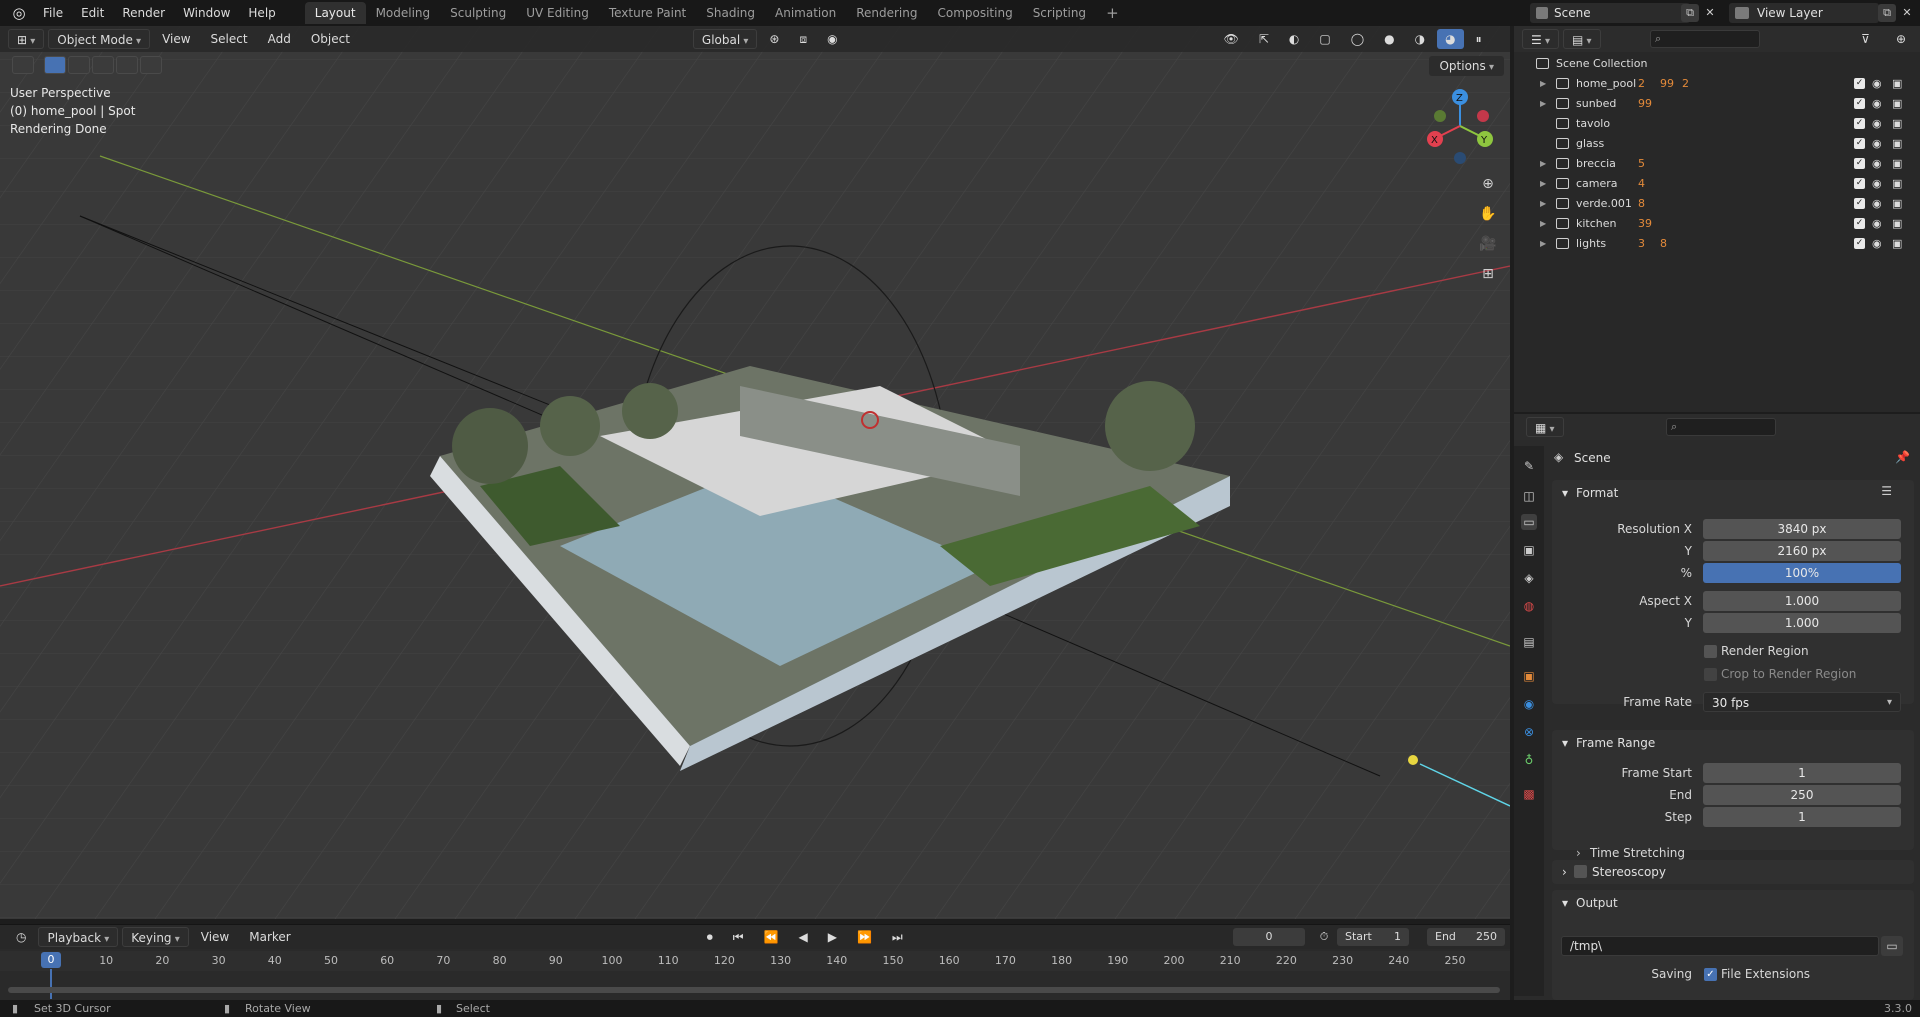  Describe the element at coordinates (279, 39) in the screenshot. I see `viewport-menu-add: Add` at that location.